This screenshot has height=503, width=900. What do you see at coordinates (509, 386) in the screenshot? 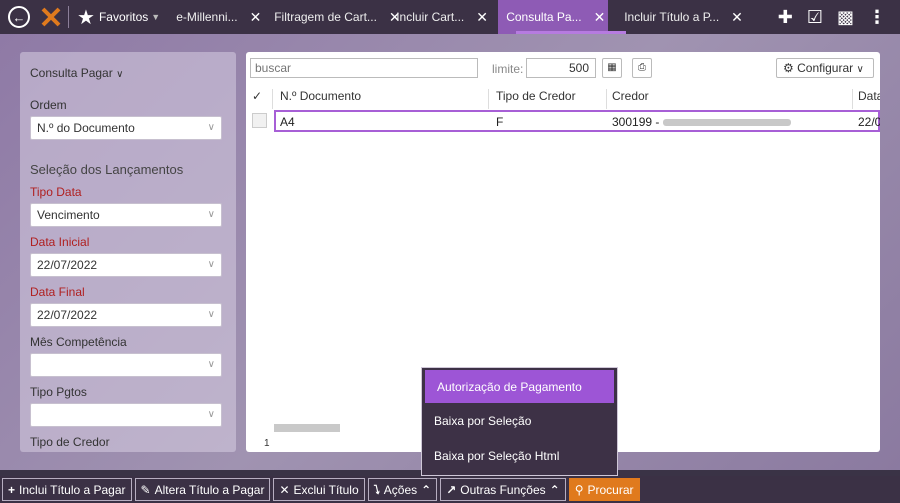
I see `menu-item-label: Autorização de Pagamento` at bounding box center [509, 386].